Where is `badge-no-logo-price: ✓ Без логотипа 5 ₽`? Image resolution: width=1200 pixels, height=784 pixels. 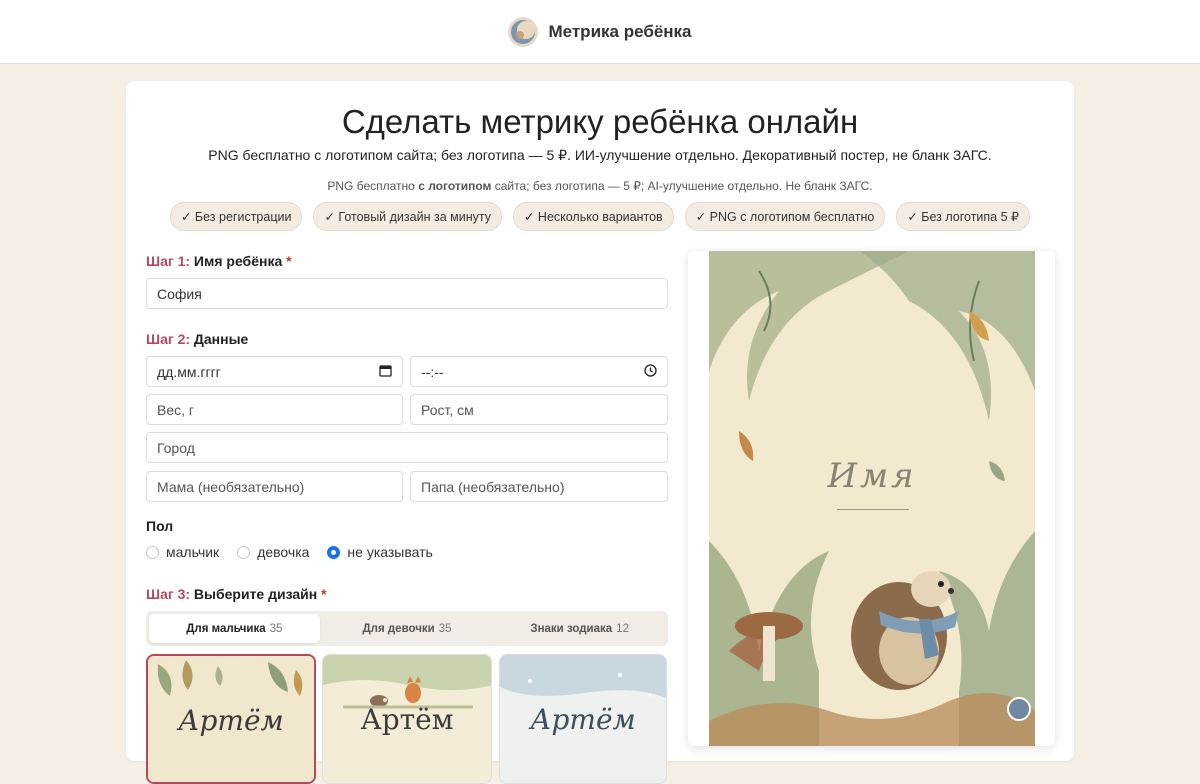 badge-no-logo-price: ✓ Без логотипа 5 ₽ is located at coordinates (963, 216).